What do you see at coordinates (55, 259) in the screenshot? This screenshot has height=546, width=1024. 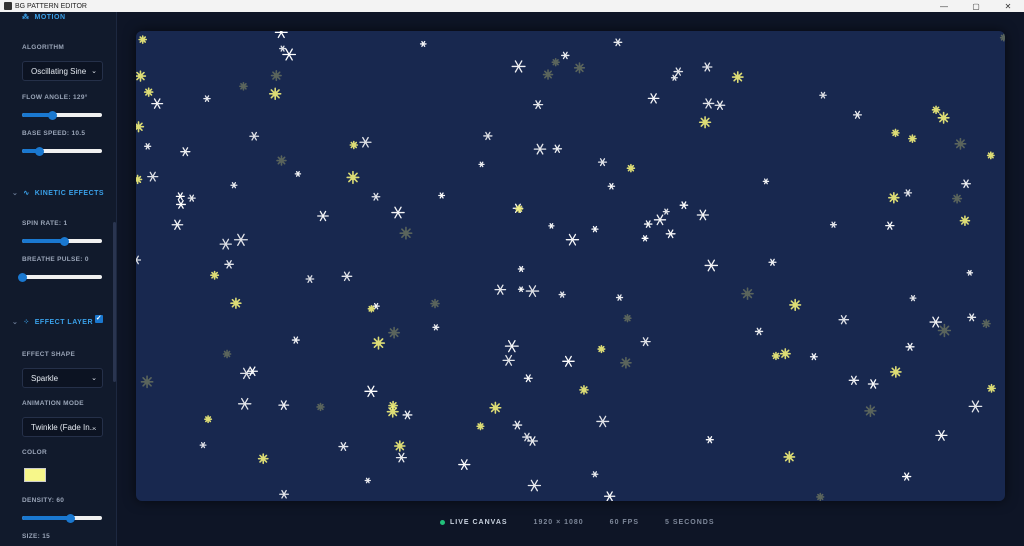 I see `breathe-pulse-label: BREATHE PULSE: 0` at bounding box center [55, 259].